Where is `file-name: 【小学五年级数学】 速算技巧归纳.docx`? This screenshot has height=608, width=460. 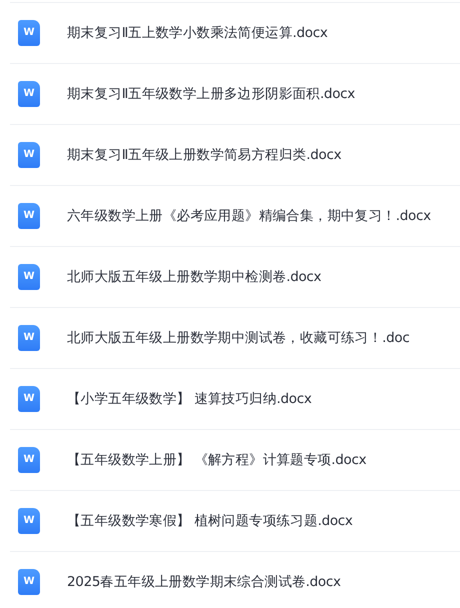
file-name: 【小学五年级数学】 速算技巧归纳.docx is located at coordinates (189, 399).